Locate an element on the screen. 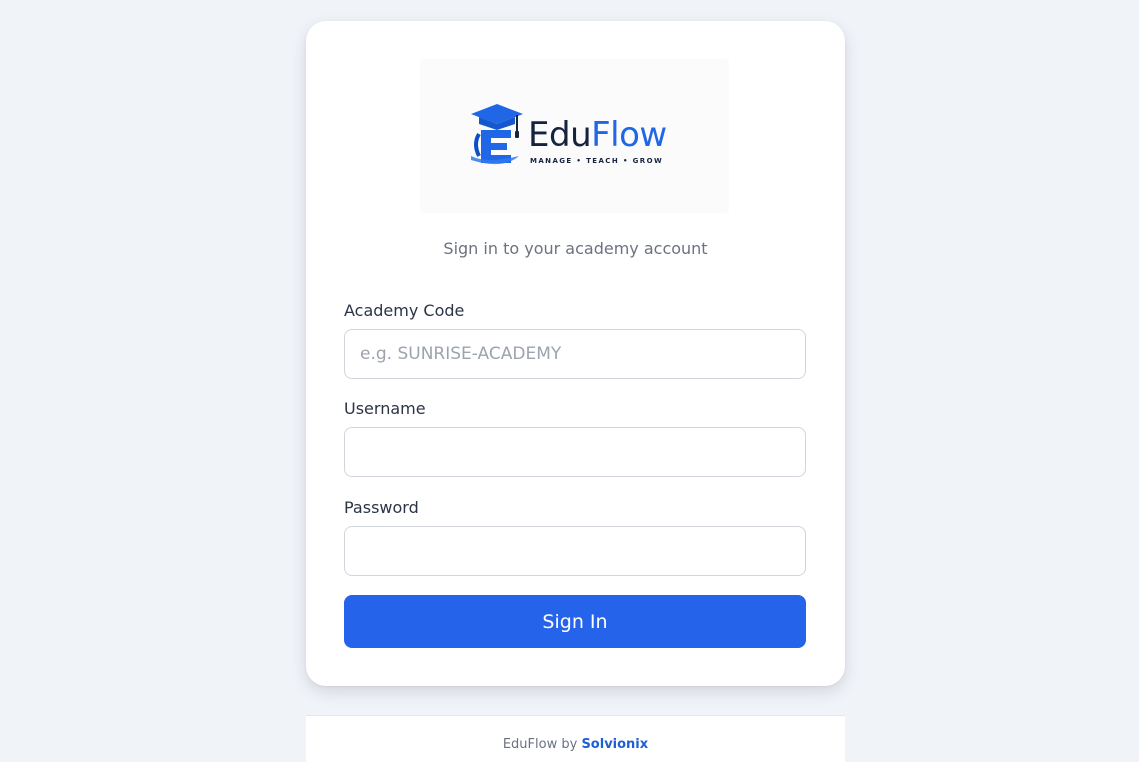  footer-text: EduFlow by is located at coordinates (542, 744).